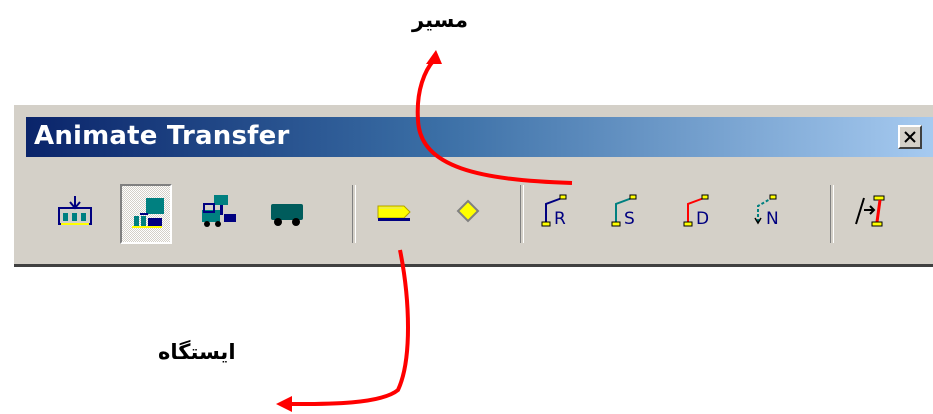 The width and height of the screenshot is (933, 414). Describe the element at coordinates (434, 57) in the screenshot. I see `path-arrowhead` at that location.